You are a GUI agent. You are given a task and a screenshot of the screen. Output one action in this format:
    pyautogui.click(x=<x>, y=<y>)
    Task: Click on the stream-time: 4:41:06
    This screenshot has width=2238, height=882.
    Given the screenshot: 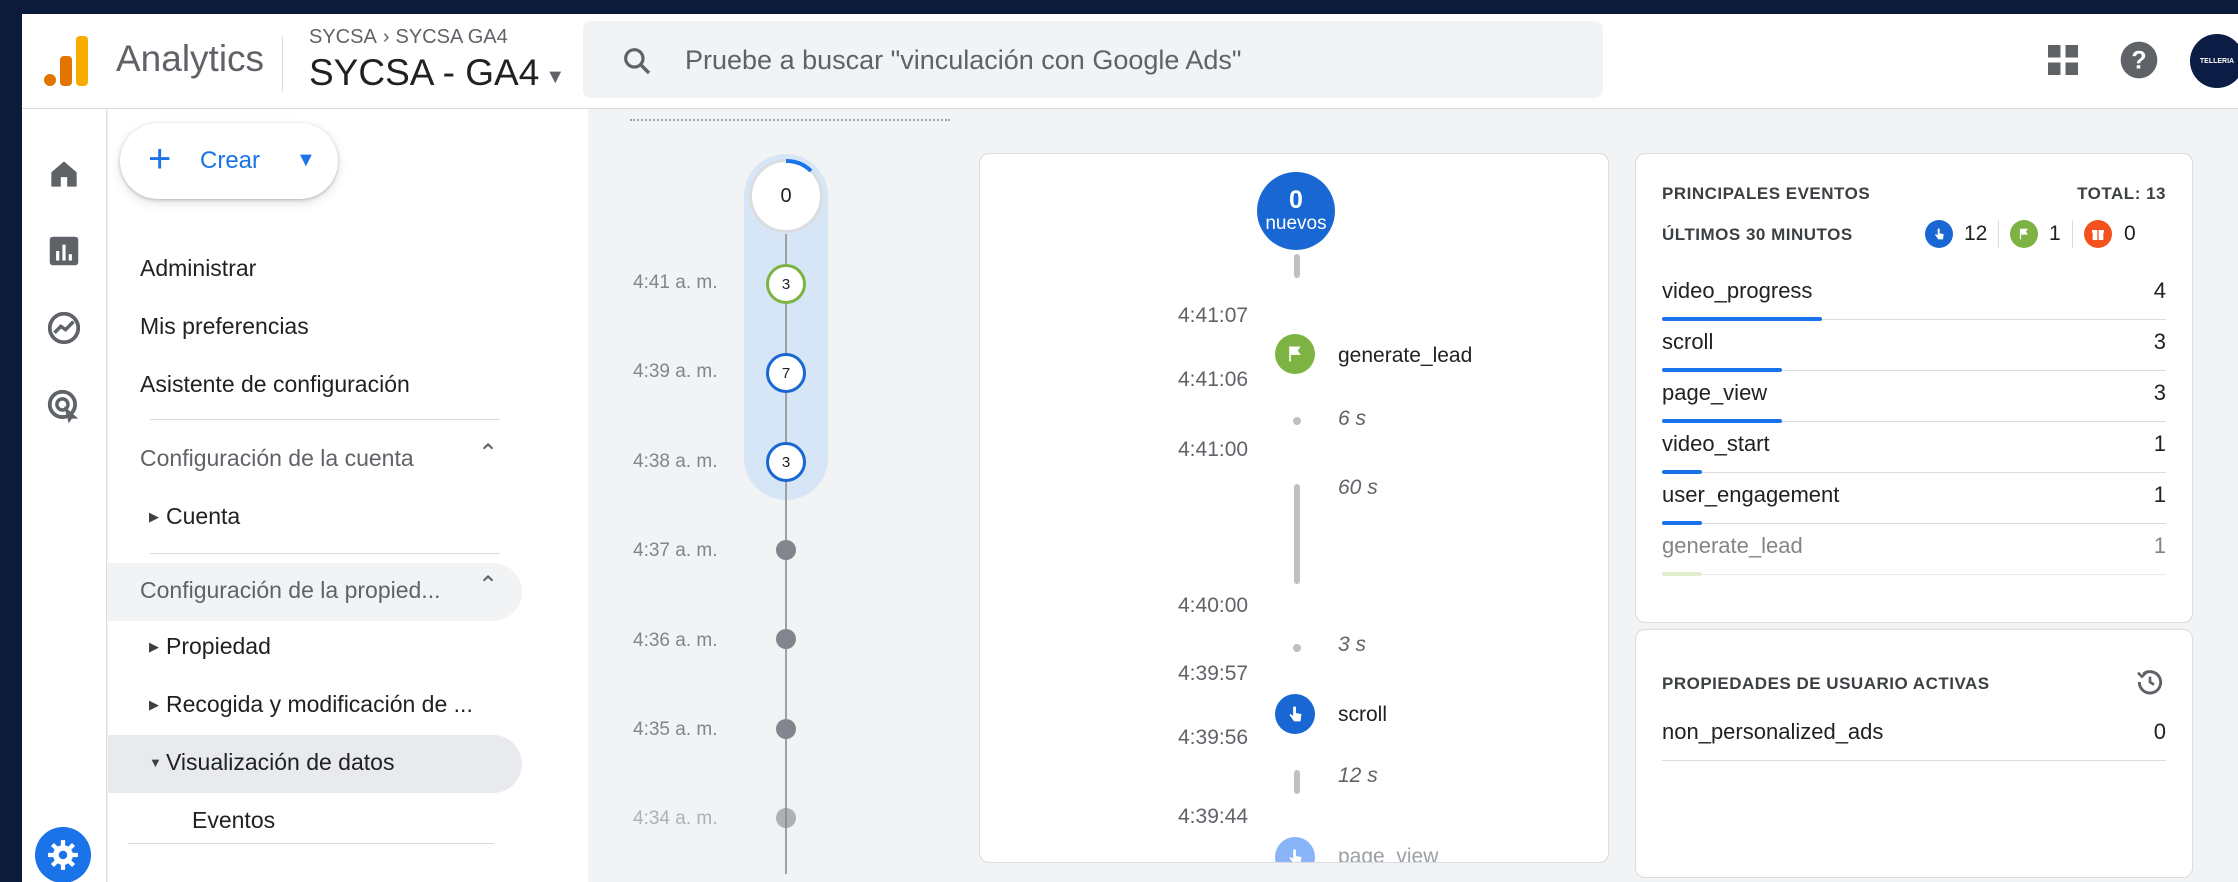 What is the action you would take?
    pyautogui.click(x=1213, y=379)
    